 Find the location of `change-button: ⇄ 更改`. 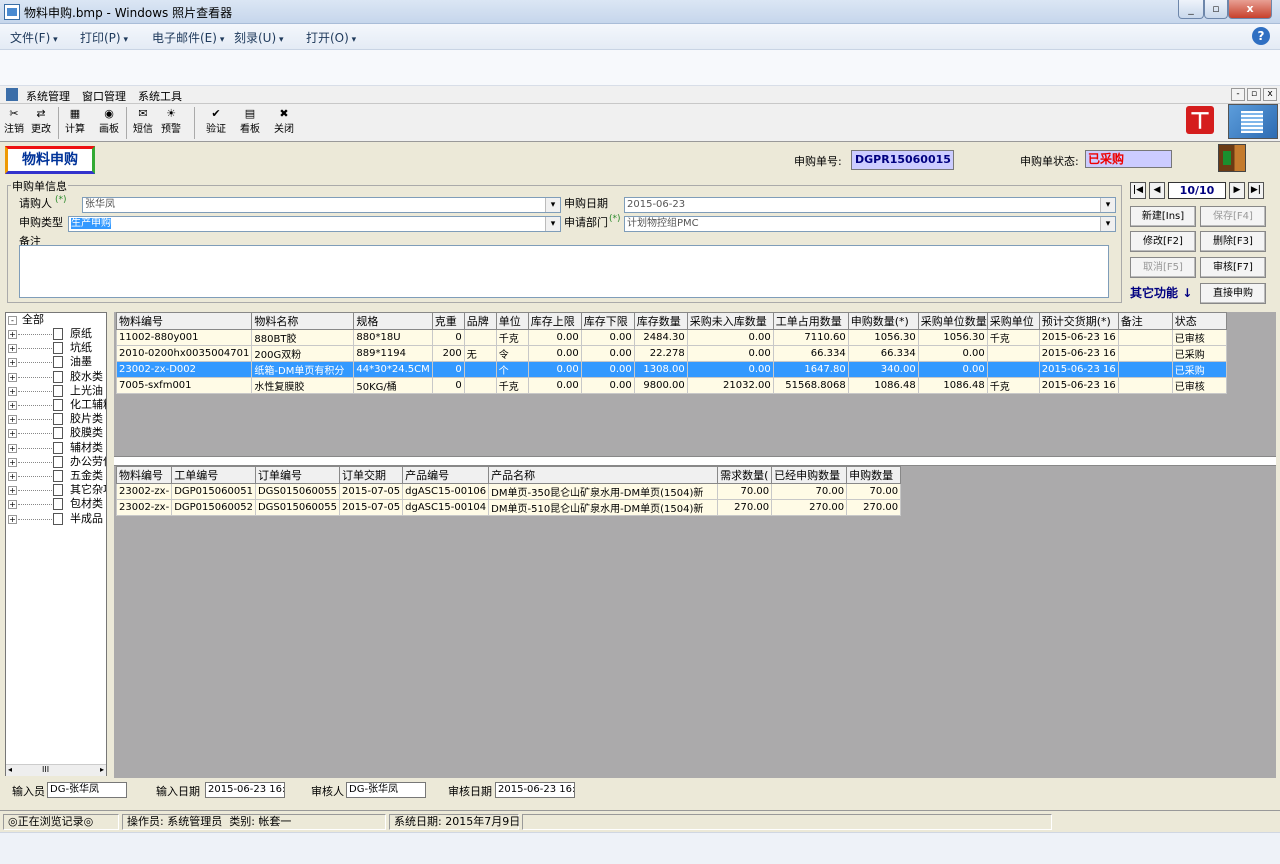

change-button: ⇄ 更改 is located at coordinates (41, 121).